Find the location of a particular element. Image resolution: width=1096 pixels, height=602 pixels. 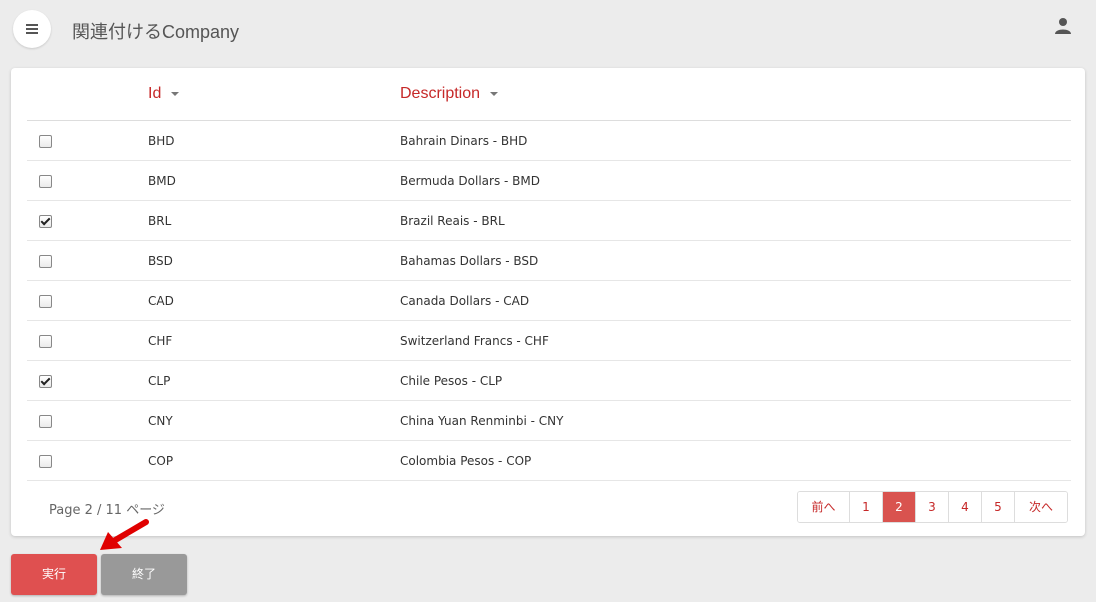

id-cell: CHF is located at coordinates (274, 340).